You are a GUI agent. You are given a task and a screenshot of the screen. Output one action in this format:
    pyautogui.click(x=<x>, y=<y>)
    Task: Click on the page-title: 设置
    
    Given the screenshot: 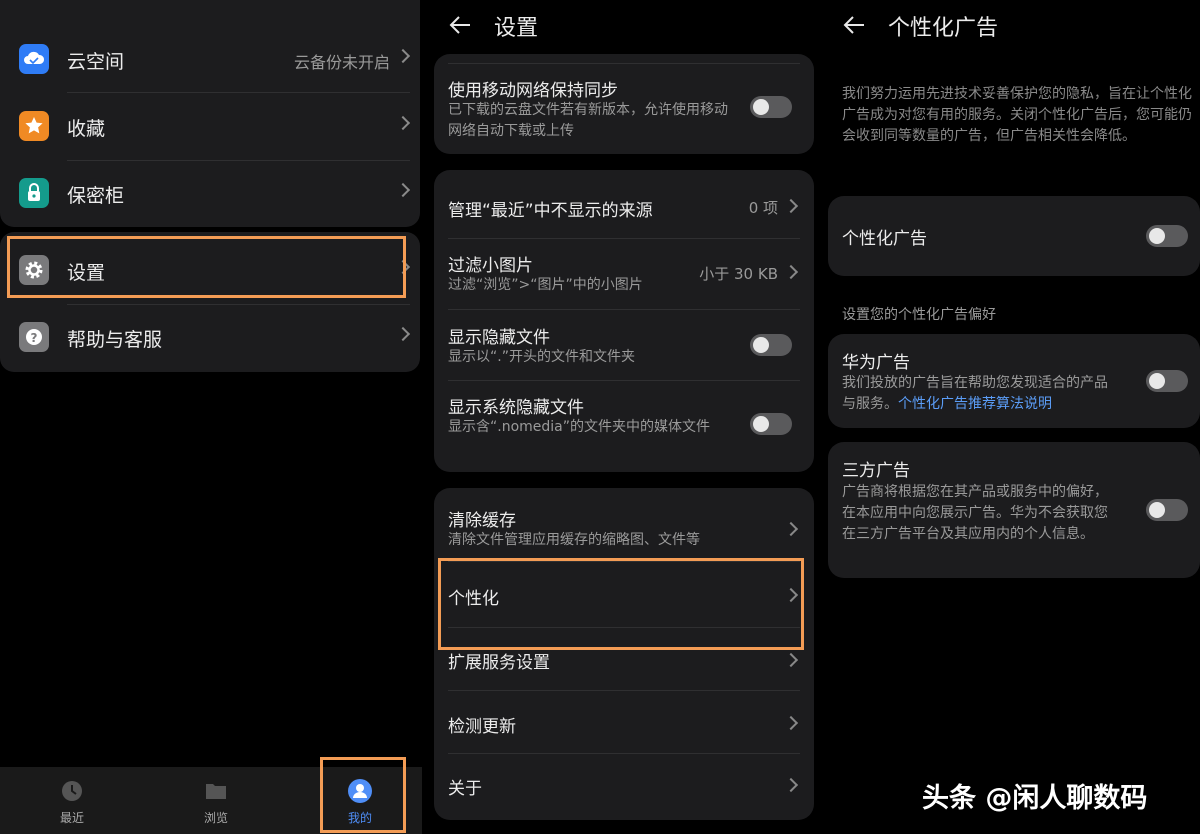 What is the action you would take?
    pyautogui.click(x=516, y=28)
    